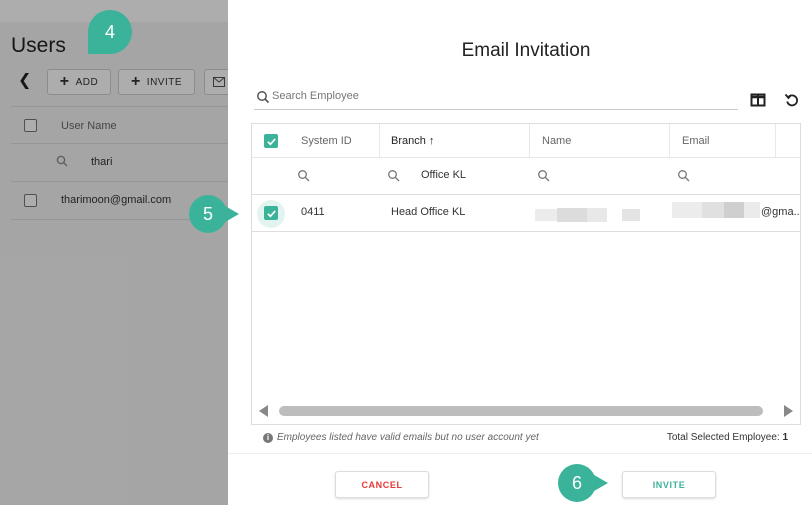  I want to click on branch-column-header: Branch ↑, so click(412, 141).